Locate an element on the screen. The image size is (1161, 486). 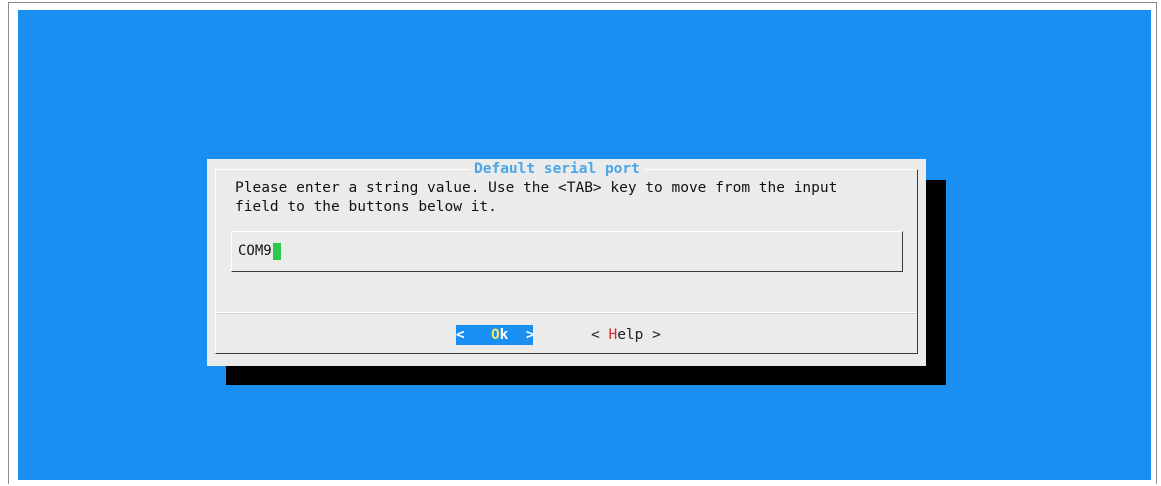
serial-port-input: COM9 is located at coordinates (259, 251).